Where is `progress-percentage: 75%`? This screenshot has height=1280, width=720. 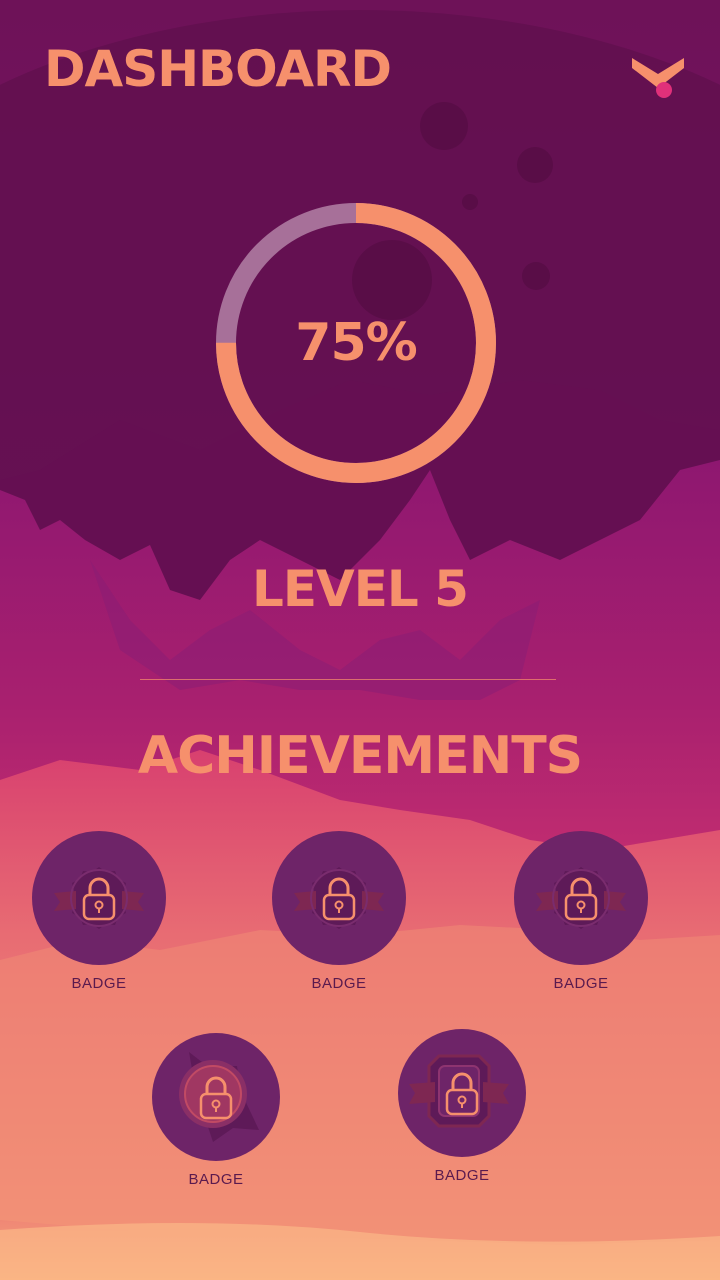
progress-percentage: 75% is located at coordinates (356, 343).